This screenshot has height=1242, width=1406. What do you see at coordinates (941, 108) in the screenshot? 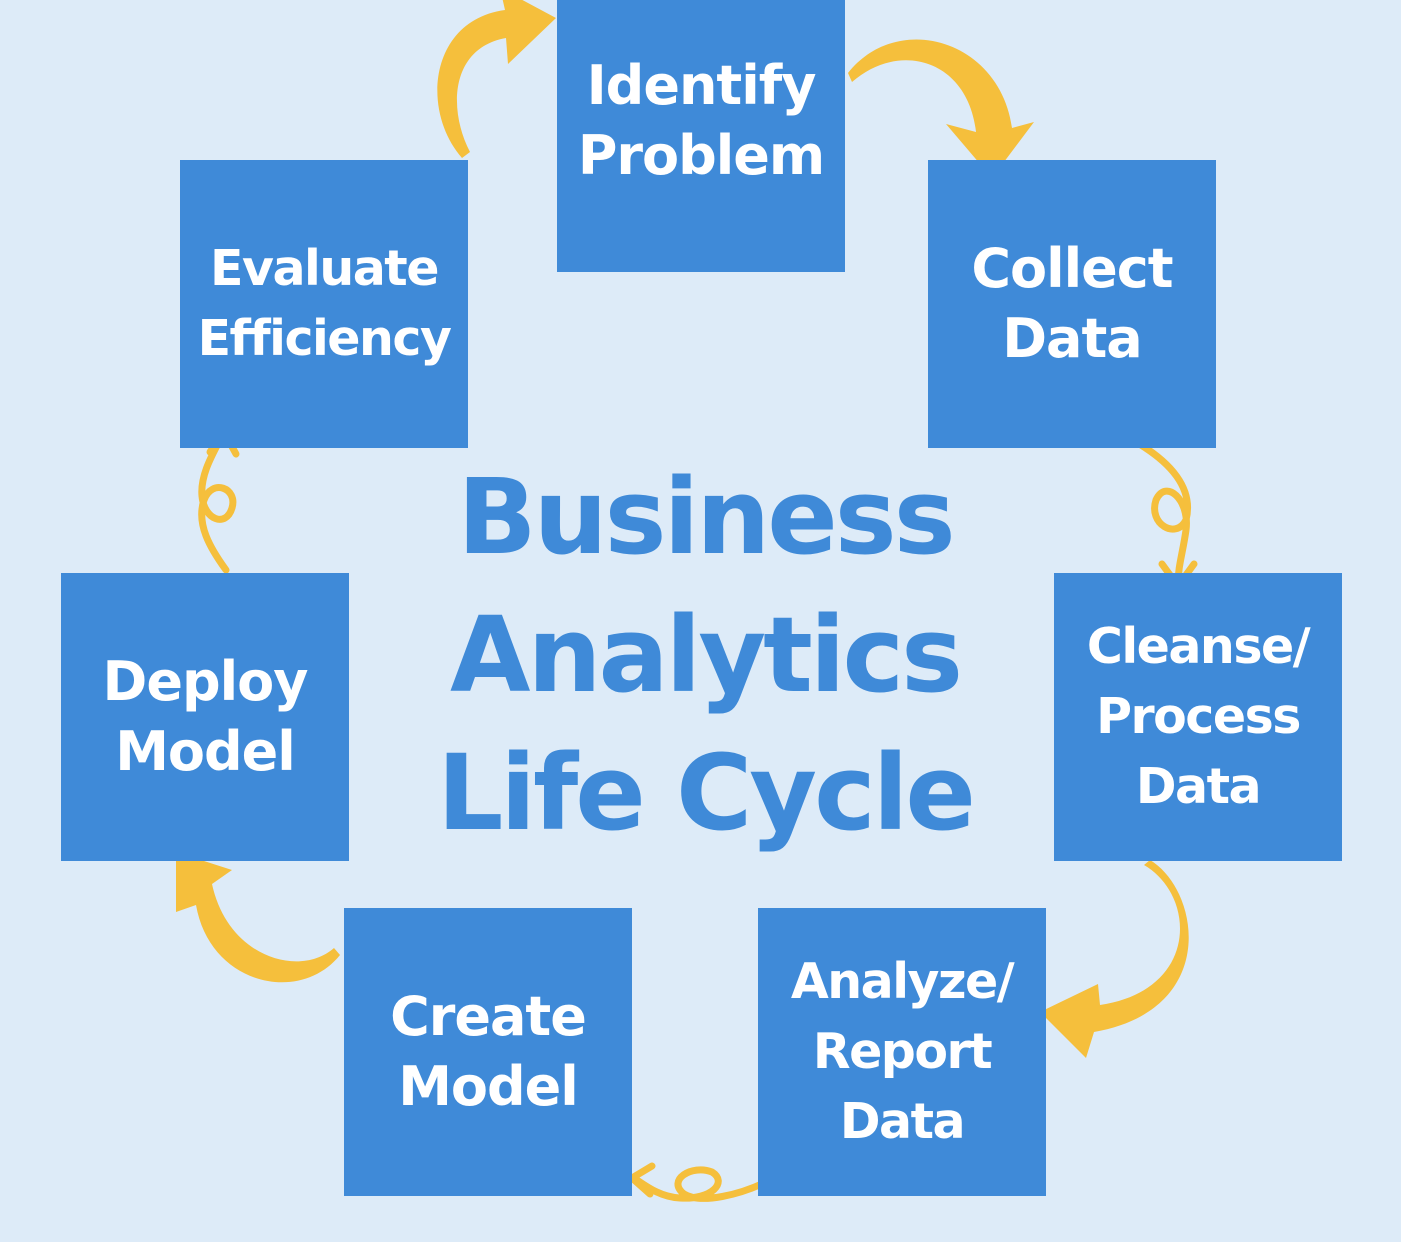
I see `arrow-identify-to-collect` at bounding box center [941, 108].